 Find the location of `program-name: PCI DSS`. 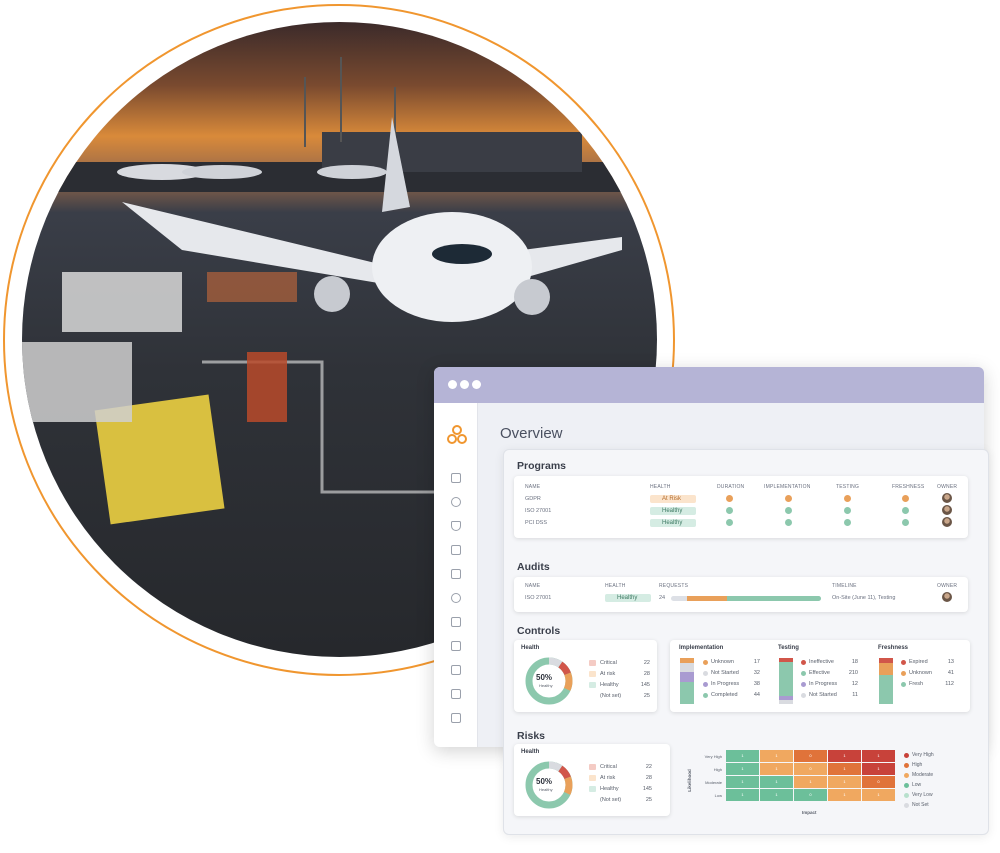

program-name: PCI DSS is located at coordinates (536, 523).